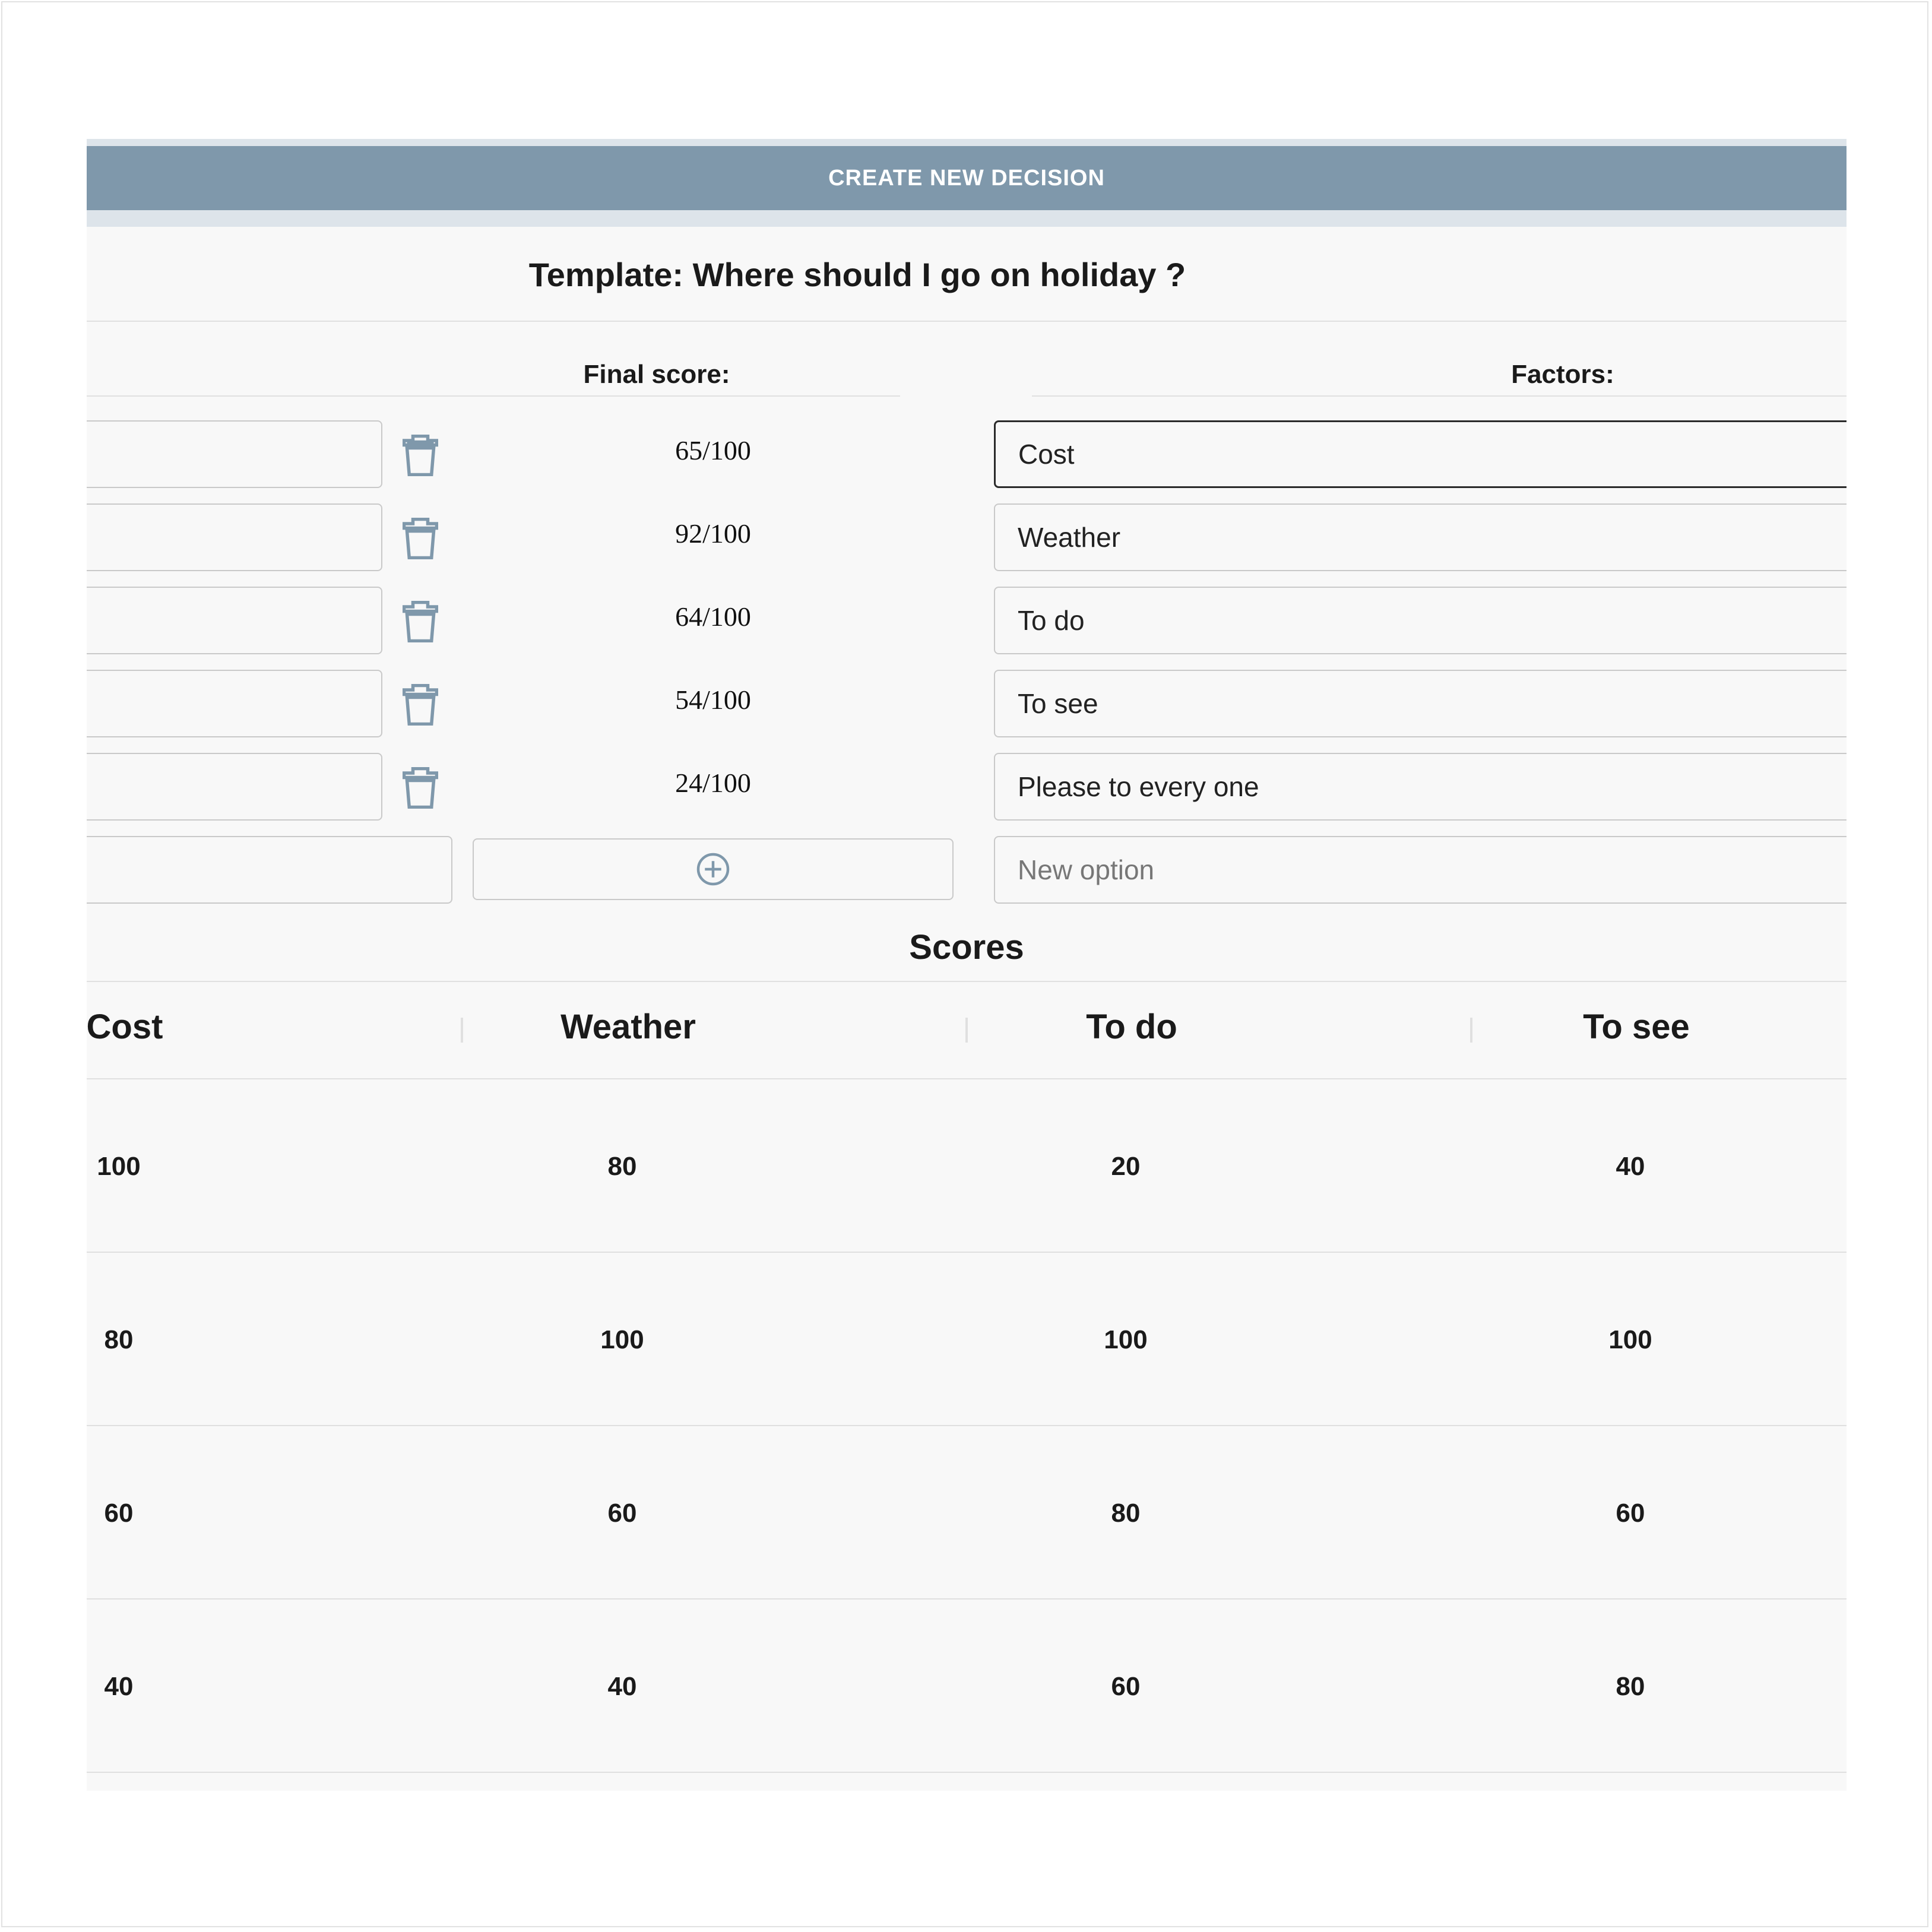 The height and width of the screenshot is (1932, 1932). What do you see at coordinates (1563, 375) in the screenshot?
I see `factors-heading: Factors:` at bounding box center [1563, 375].